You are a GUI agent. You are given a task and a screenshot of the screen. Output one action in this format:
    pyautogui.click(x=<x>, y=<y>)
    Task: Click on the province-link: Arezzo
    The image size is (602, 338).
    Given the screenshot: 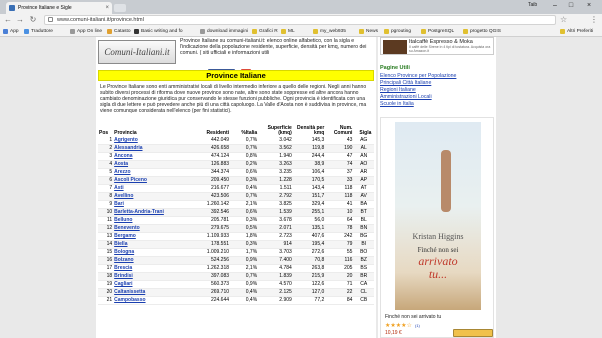 What is the action you would take?
    pyautogui.click(x=122, y=172)
    